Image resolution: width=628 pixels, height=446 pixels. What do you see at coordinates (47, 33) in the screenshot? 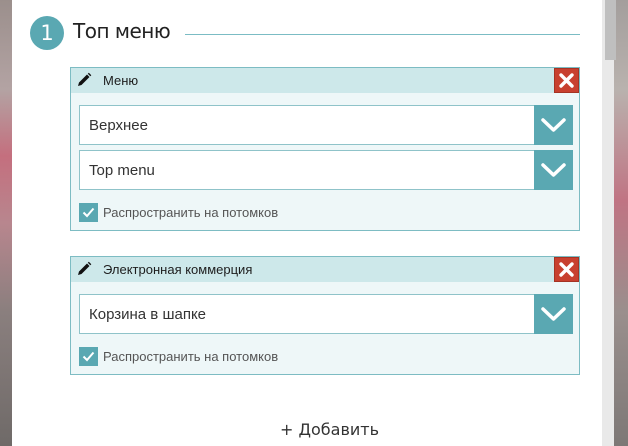
I see `section-number-badge: 1` at bounding box center [47, 33].